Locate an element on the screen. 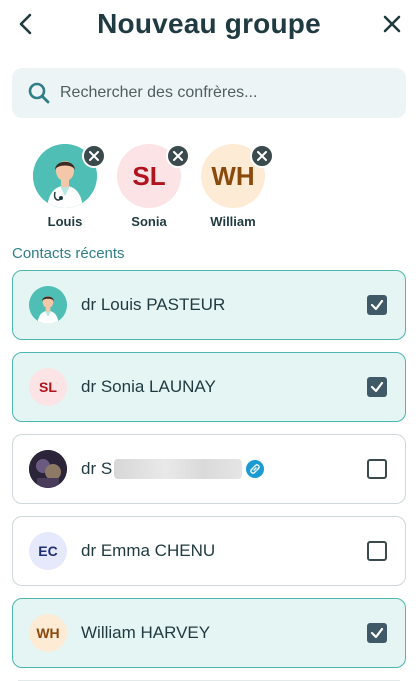  close-button is located at coordinates (392, 24).